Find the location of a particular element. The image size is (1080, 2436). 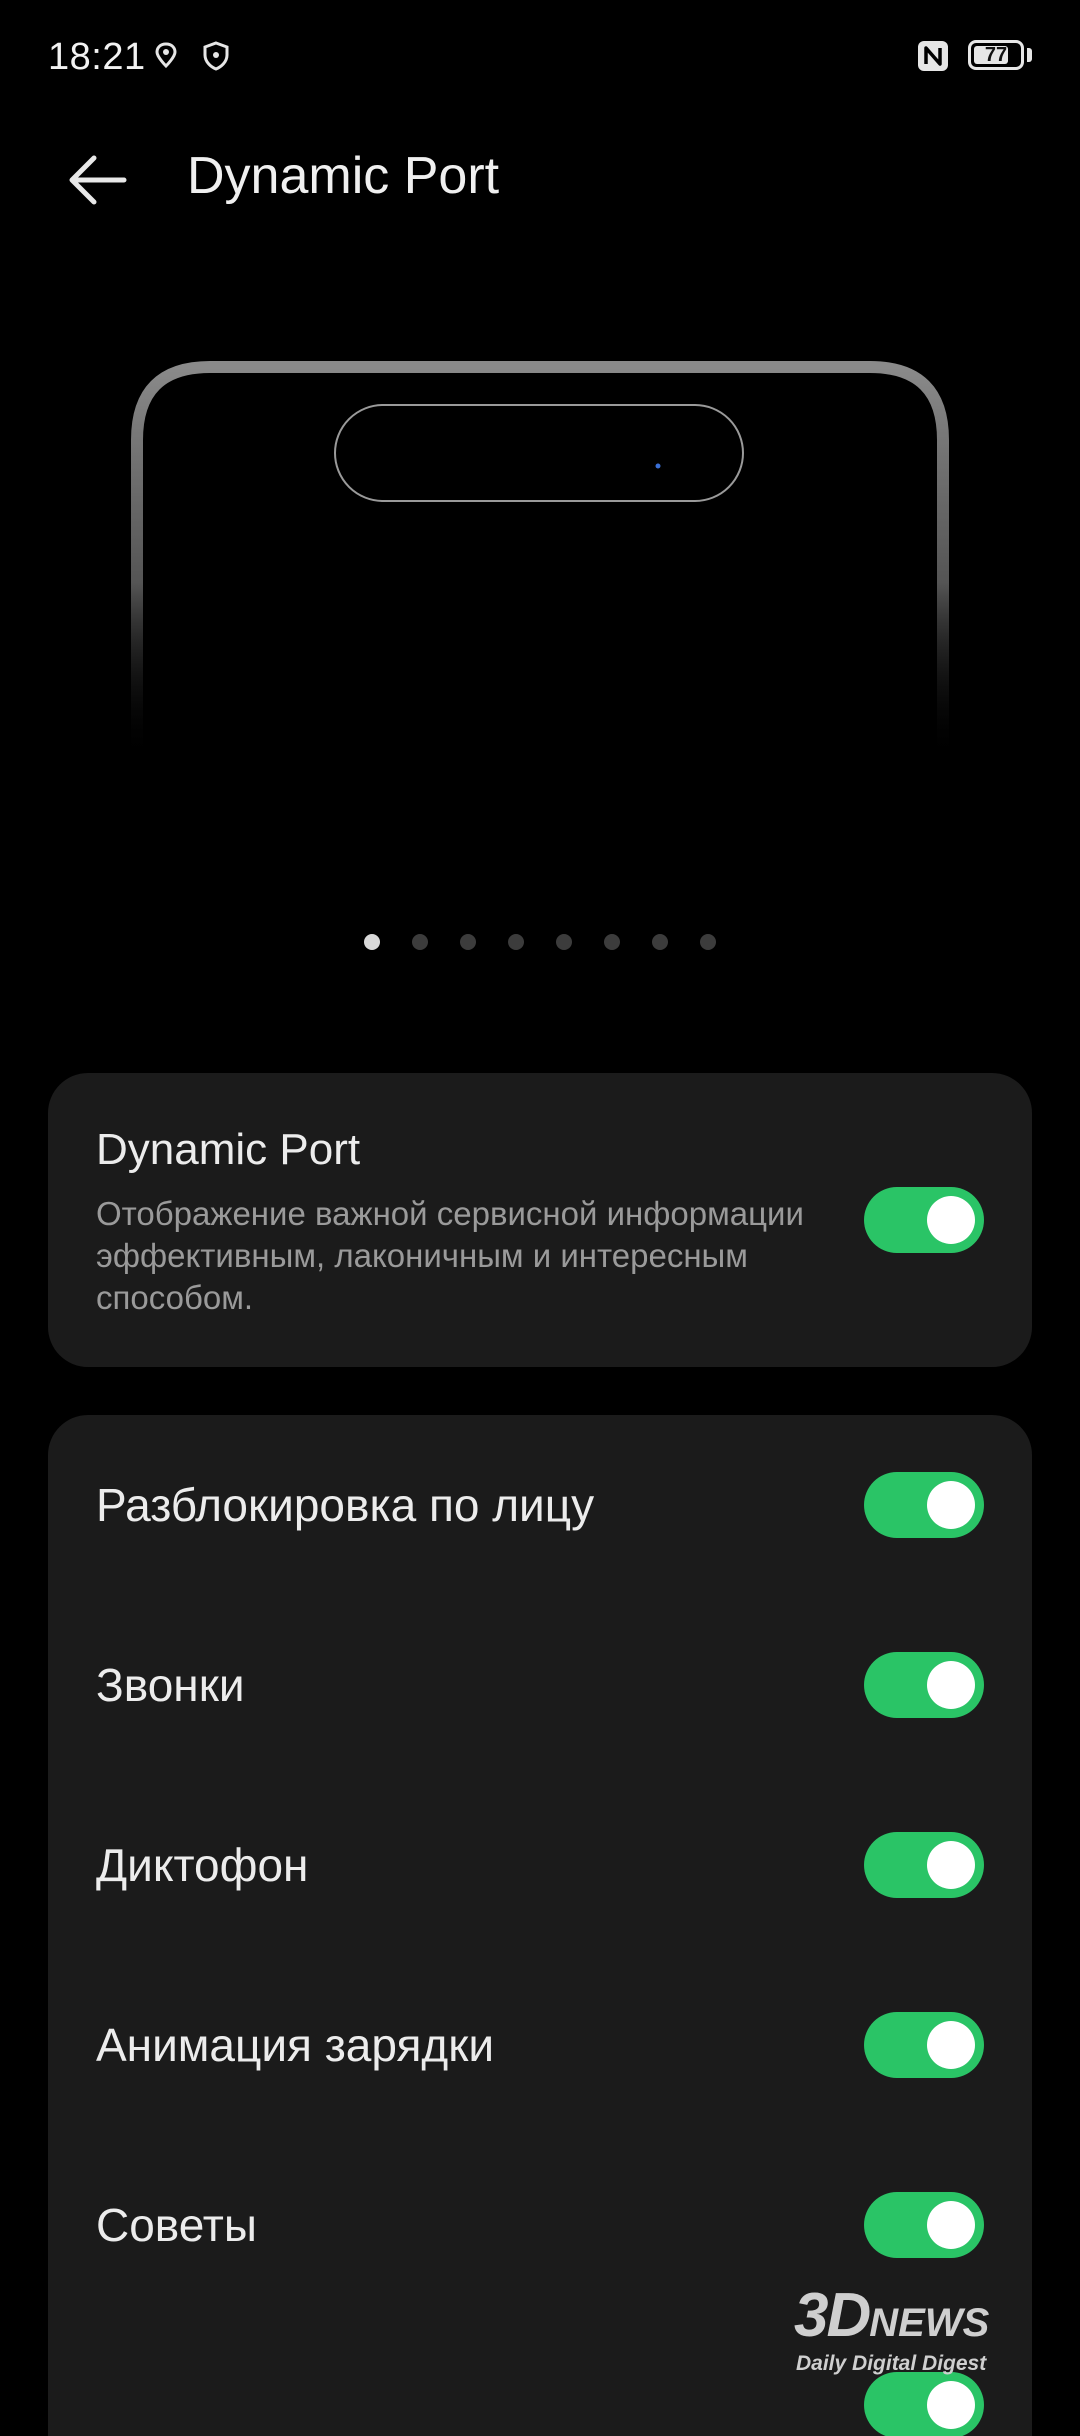

setting-row-recorder: Диктофон is located at coordinates (540, 1865).